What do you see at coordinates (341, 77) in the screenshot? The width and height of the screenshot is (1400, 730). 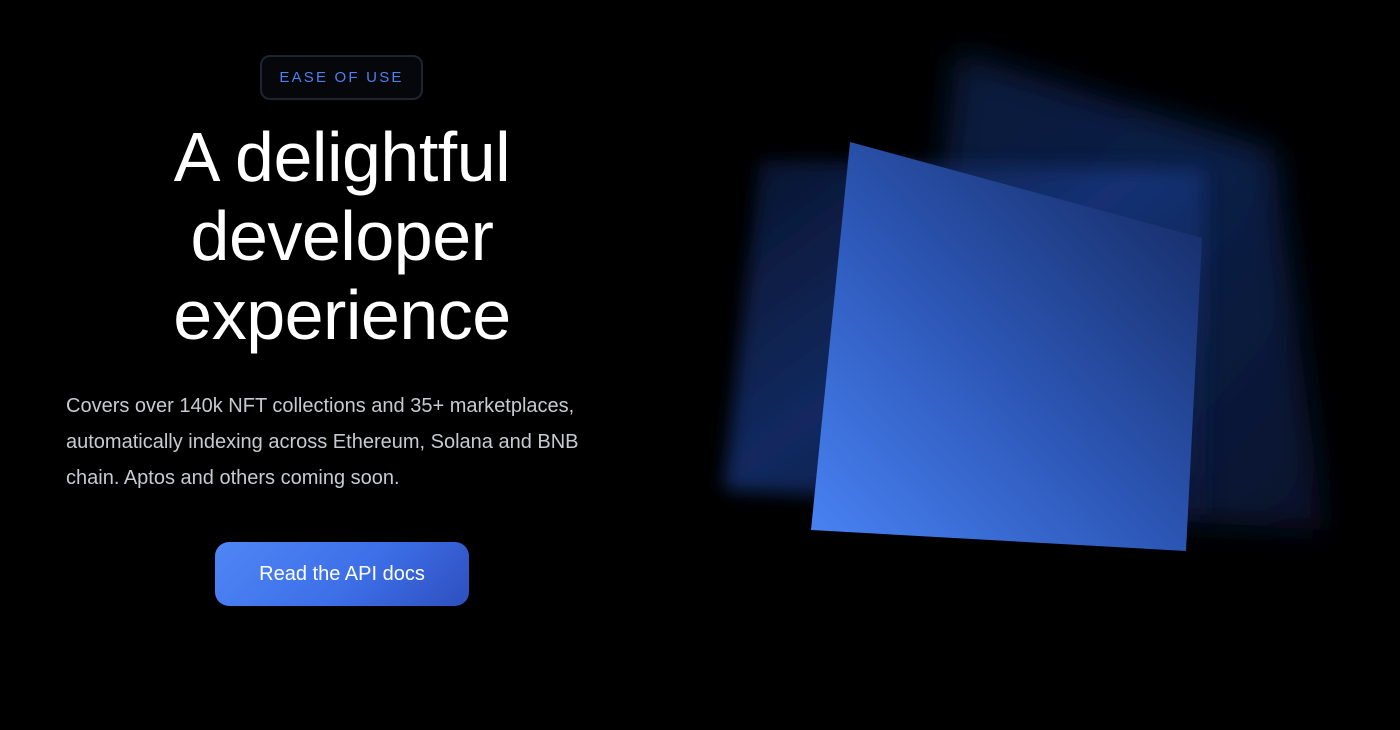 I see `ease-of-use-badge: EASE OF USE` at bounding box center [341, 77].